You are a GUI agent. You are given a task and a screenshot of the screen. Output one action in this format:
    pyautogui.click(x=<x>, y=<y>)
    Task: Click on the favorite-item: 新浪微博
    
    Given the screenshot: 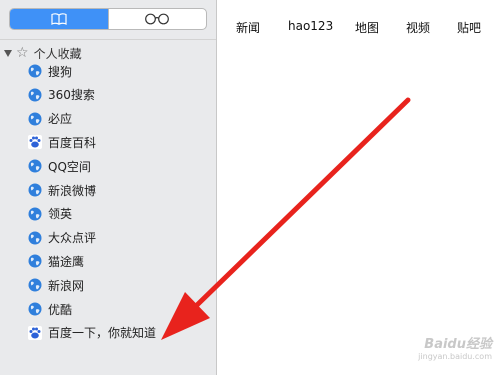 What is the action you would take?
    pyautogui.click(x=62, y=190)
    